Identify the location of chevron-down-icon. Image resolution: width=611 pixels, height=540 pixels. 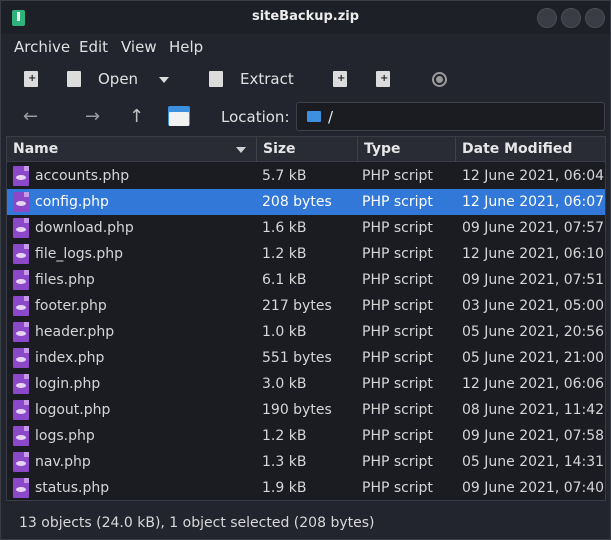
(164, 80).